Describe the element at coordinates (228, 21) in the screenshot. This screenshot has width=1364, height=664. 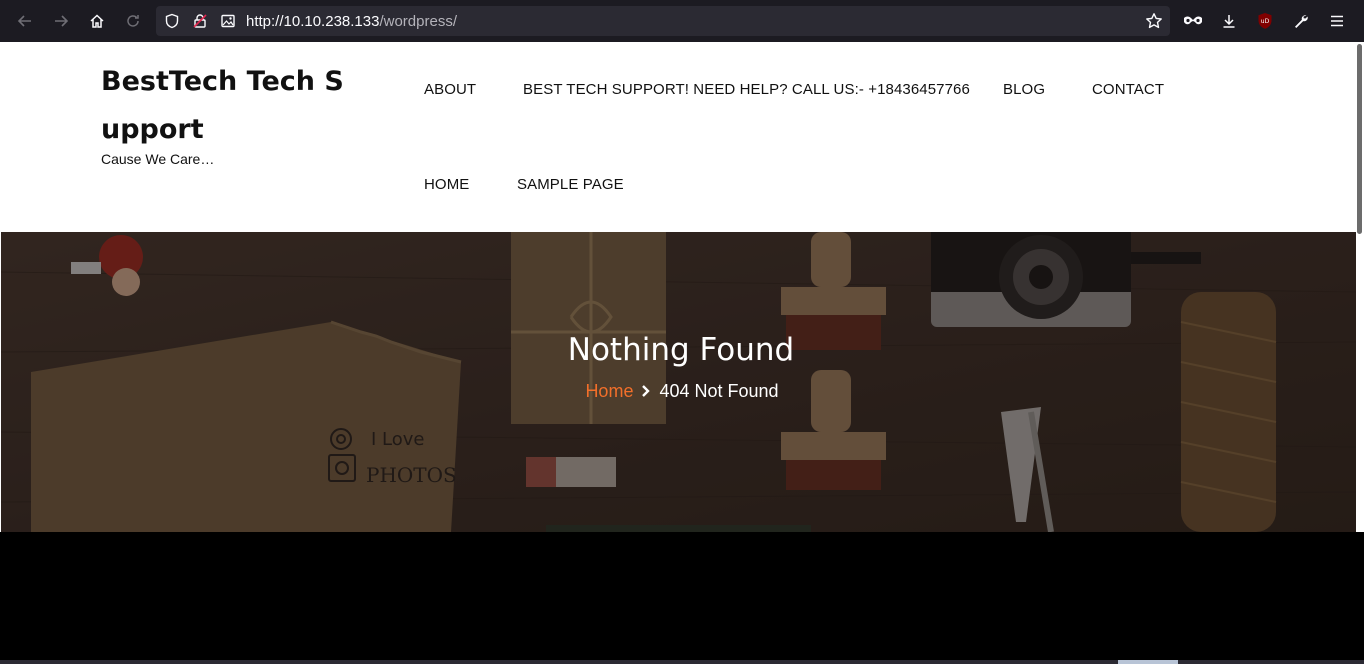
I see `image-icon` at that location.